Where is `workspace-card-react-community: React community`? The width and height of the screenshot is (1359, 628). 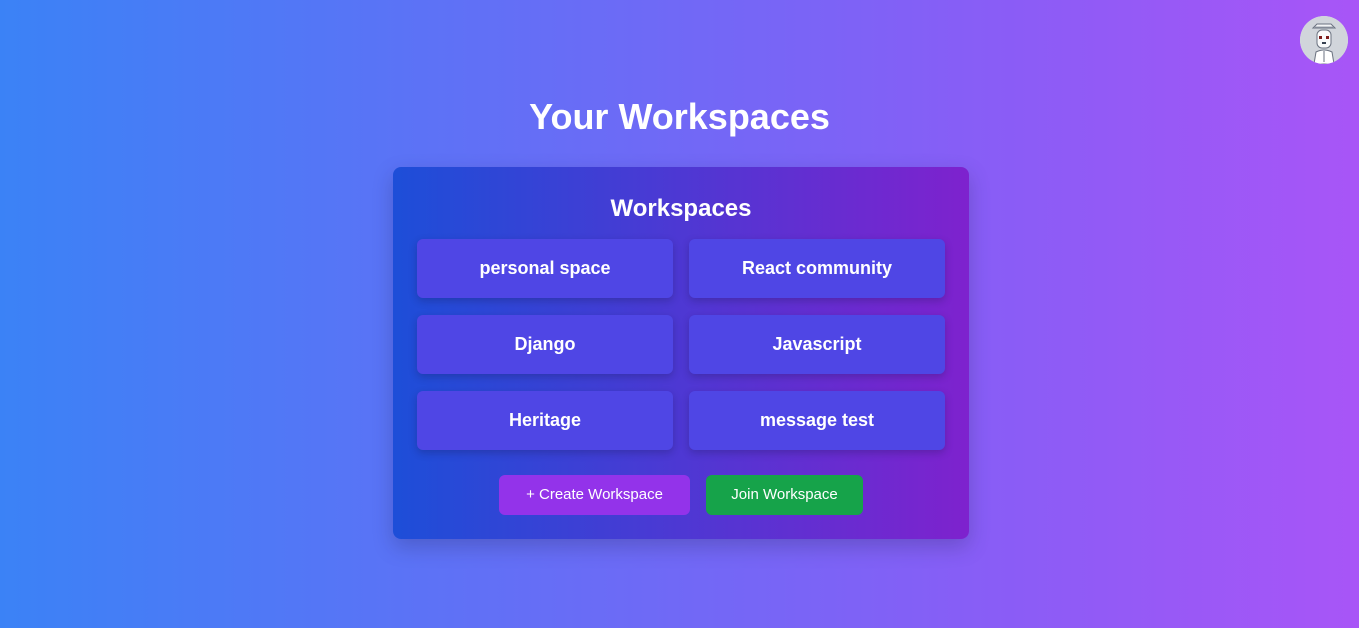
workspace-card-react-community: React community is located at coordinates (817, 268).